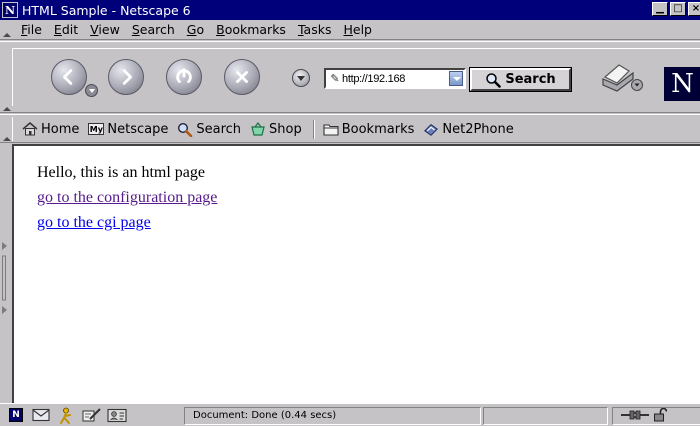 This screenshot has width=700, height=426. I want to click on search-button: Search, so click(520, 79).